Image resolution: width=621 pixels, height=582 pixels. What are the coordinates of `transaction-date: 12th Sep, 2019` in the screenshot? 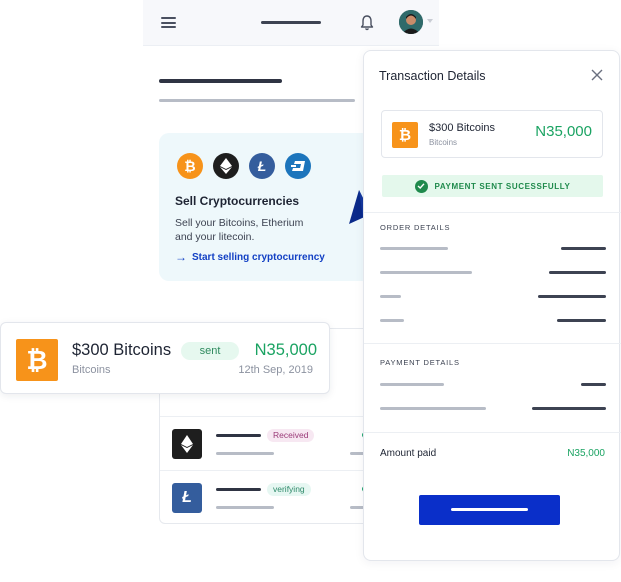 It's located at (275, 370).